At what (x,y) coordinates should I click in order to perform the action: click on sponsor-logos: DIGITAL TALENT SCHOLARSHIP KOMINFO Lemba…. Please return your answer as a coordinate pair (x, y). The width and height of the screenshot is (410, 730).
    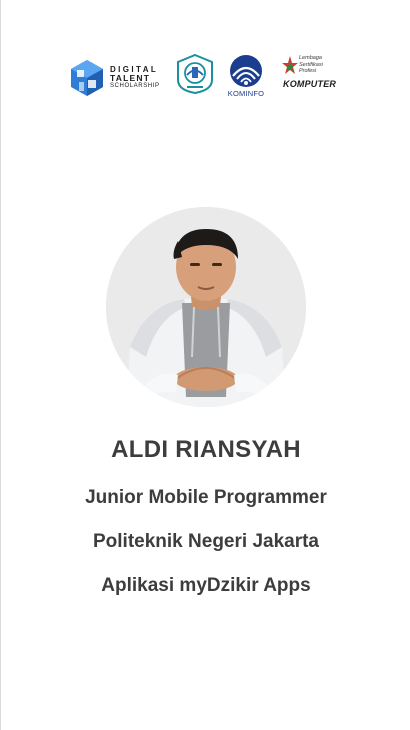
    Looking at the image, I should click on (205, 76).